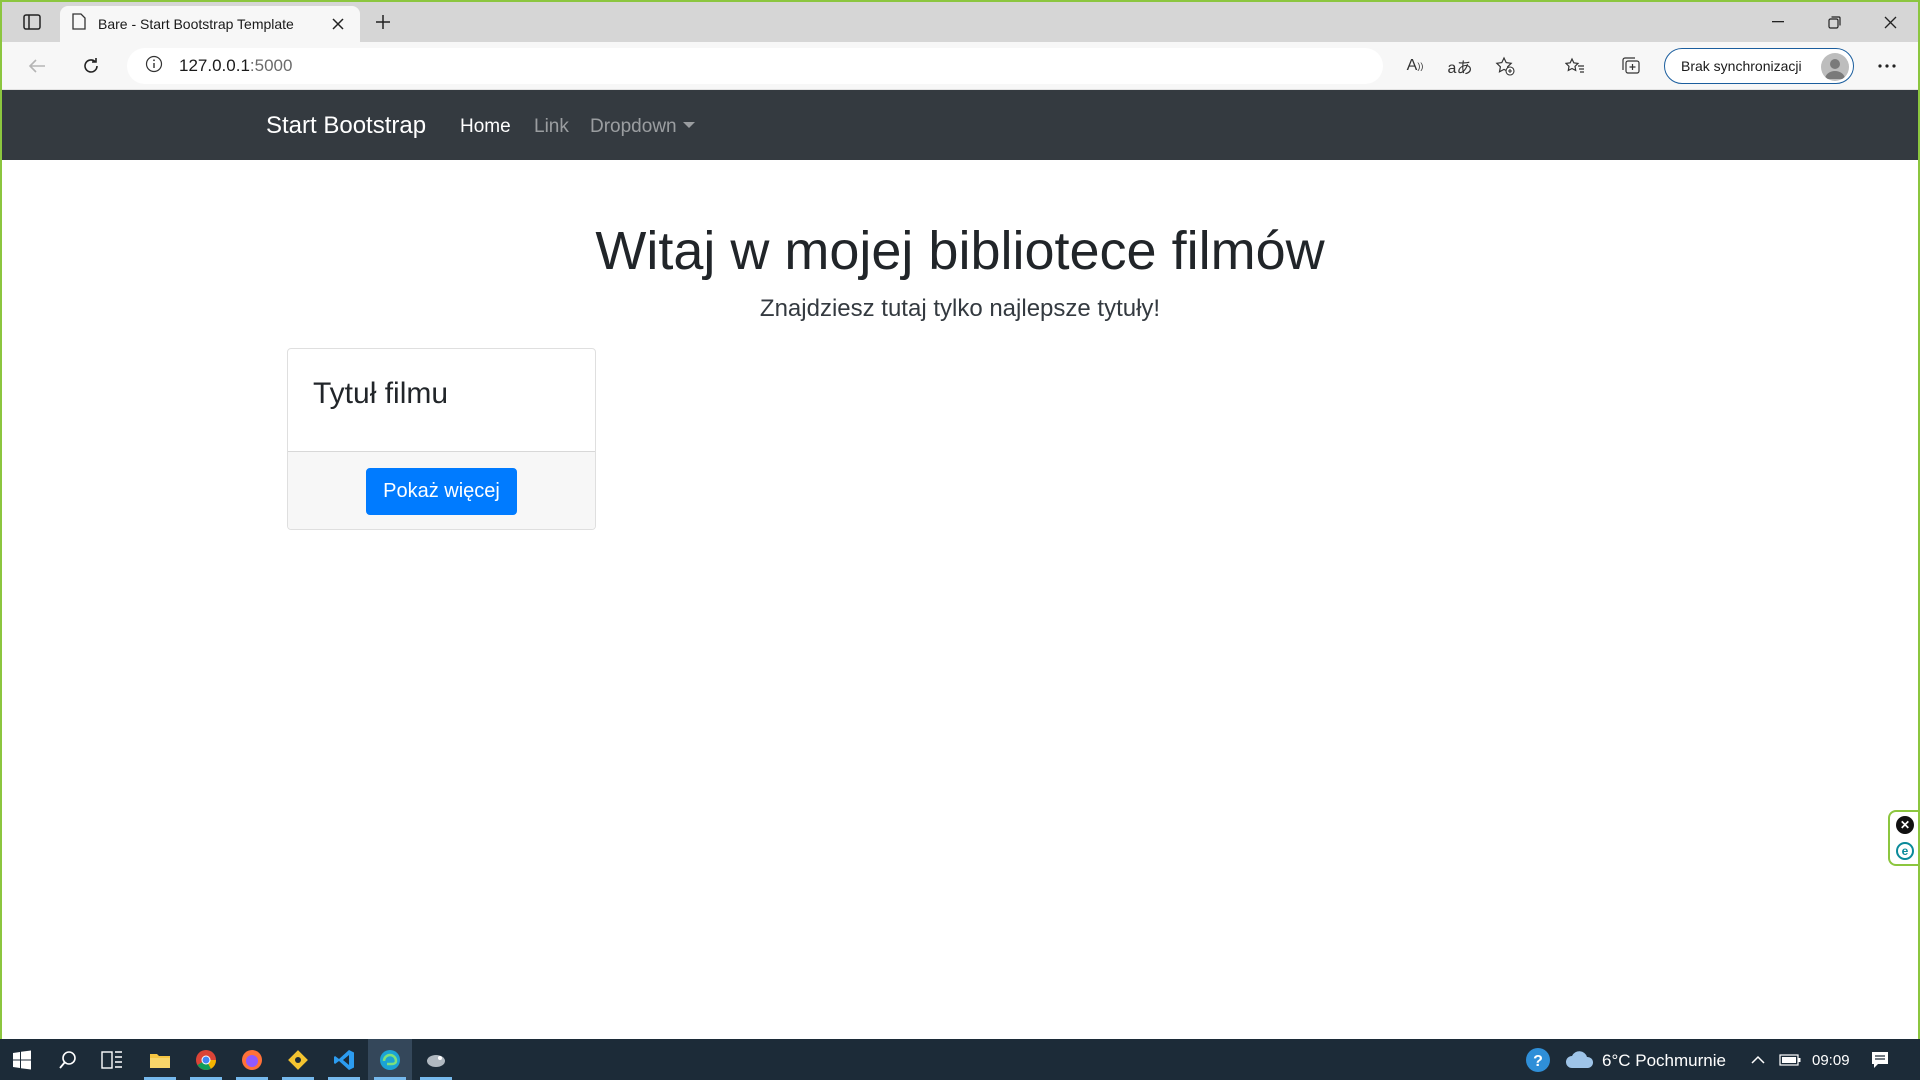 This screenshot has width=1920, height=1080. What do you see at coordinates (1903, 838) in the screenshot?
I see `side-widget: ✕ e` at bounding box center [1903, 838].